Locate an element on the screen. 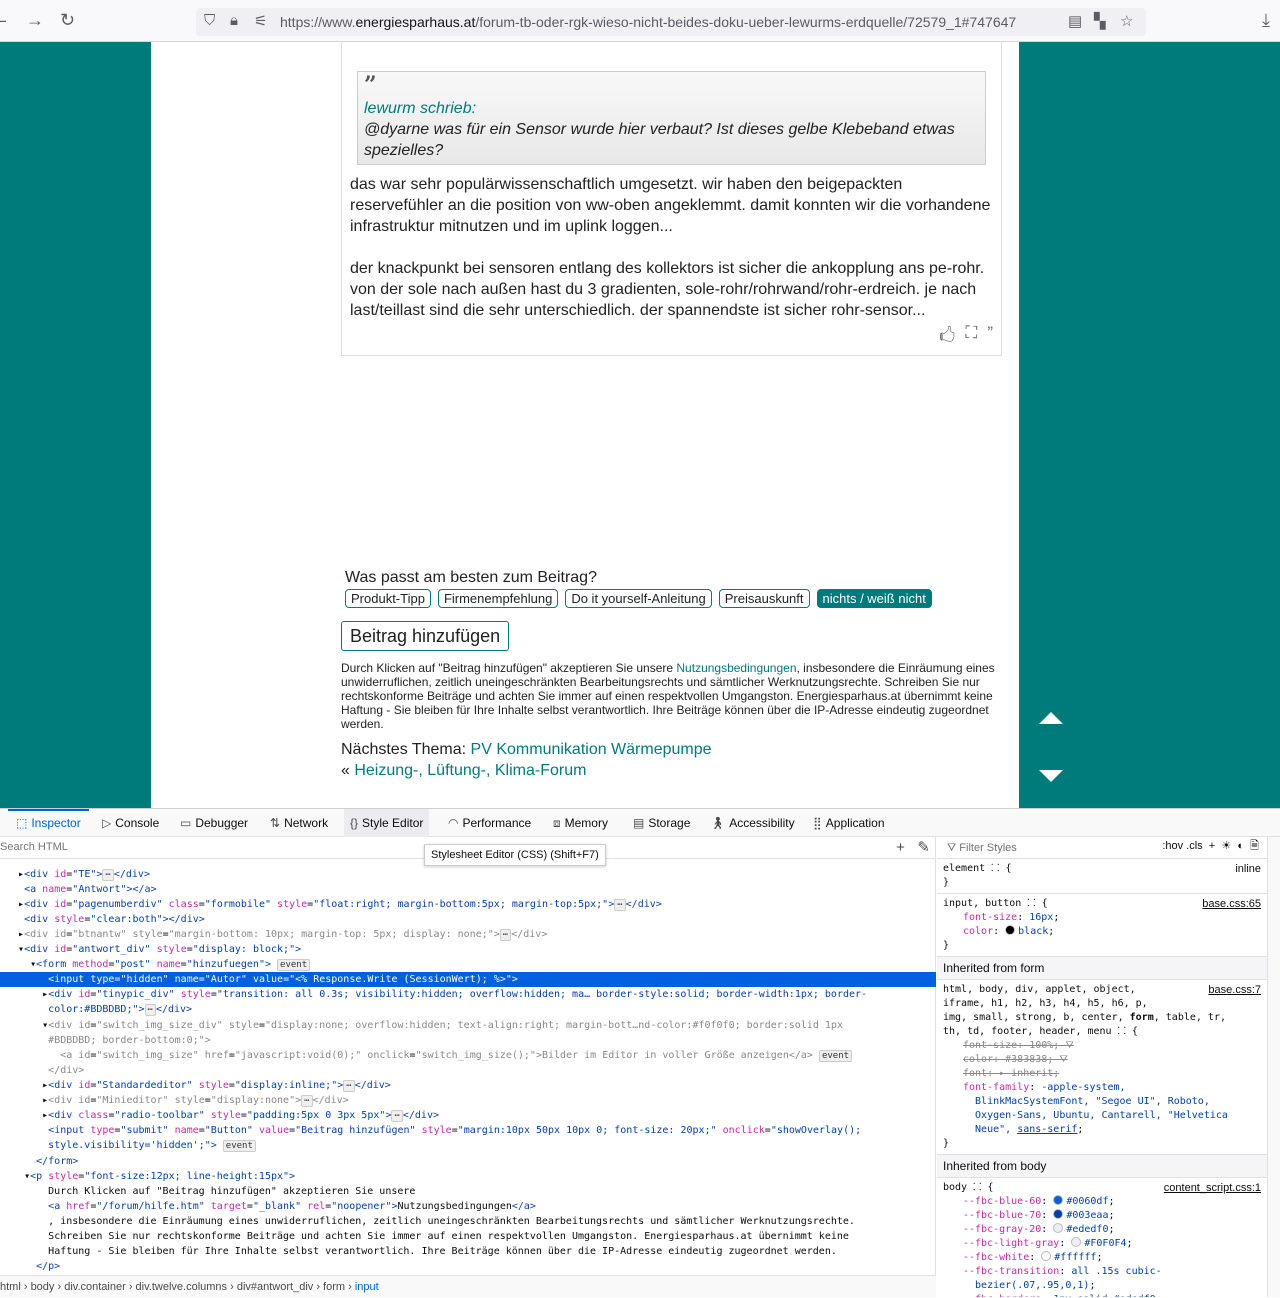  post-actions: 🖒︎ ⛶ ” is located at coordinates (966, 337).